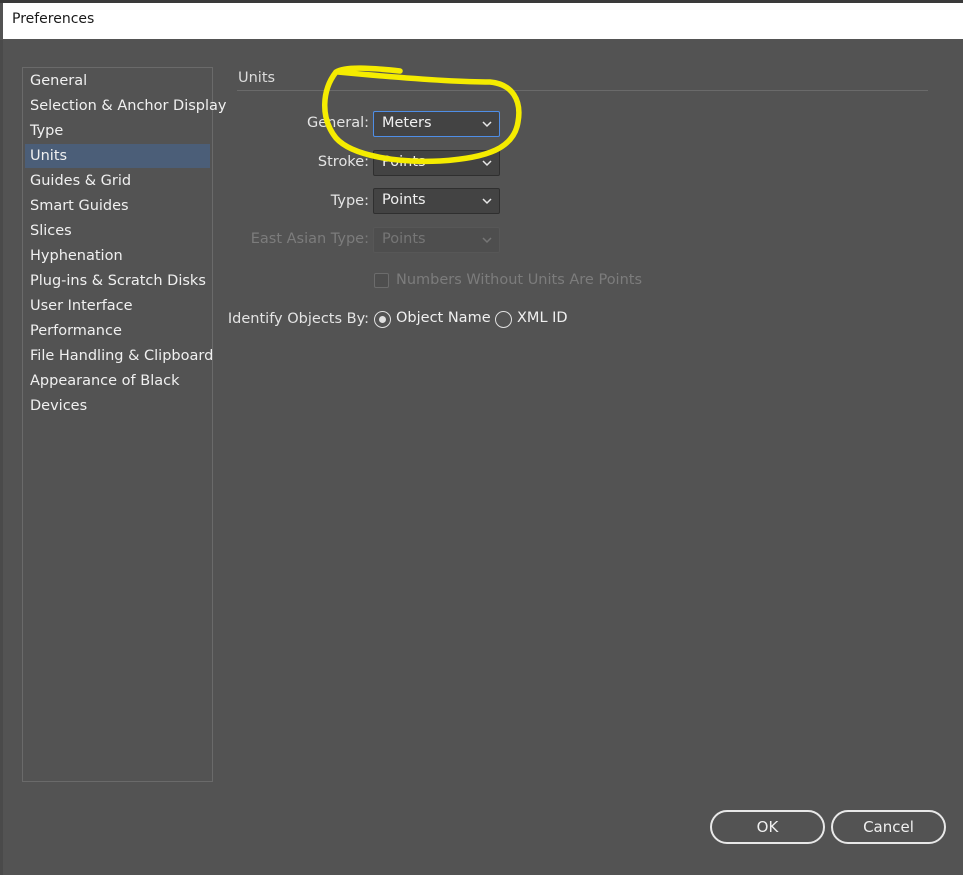 This screenshot has height=875, width=963. What do you see at coordinates (53, 19) in the screenshot?
I see `window-title: Preferences` at bounding box center [53, 19].